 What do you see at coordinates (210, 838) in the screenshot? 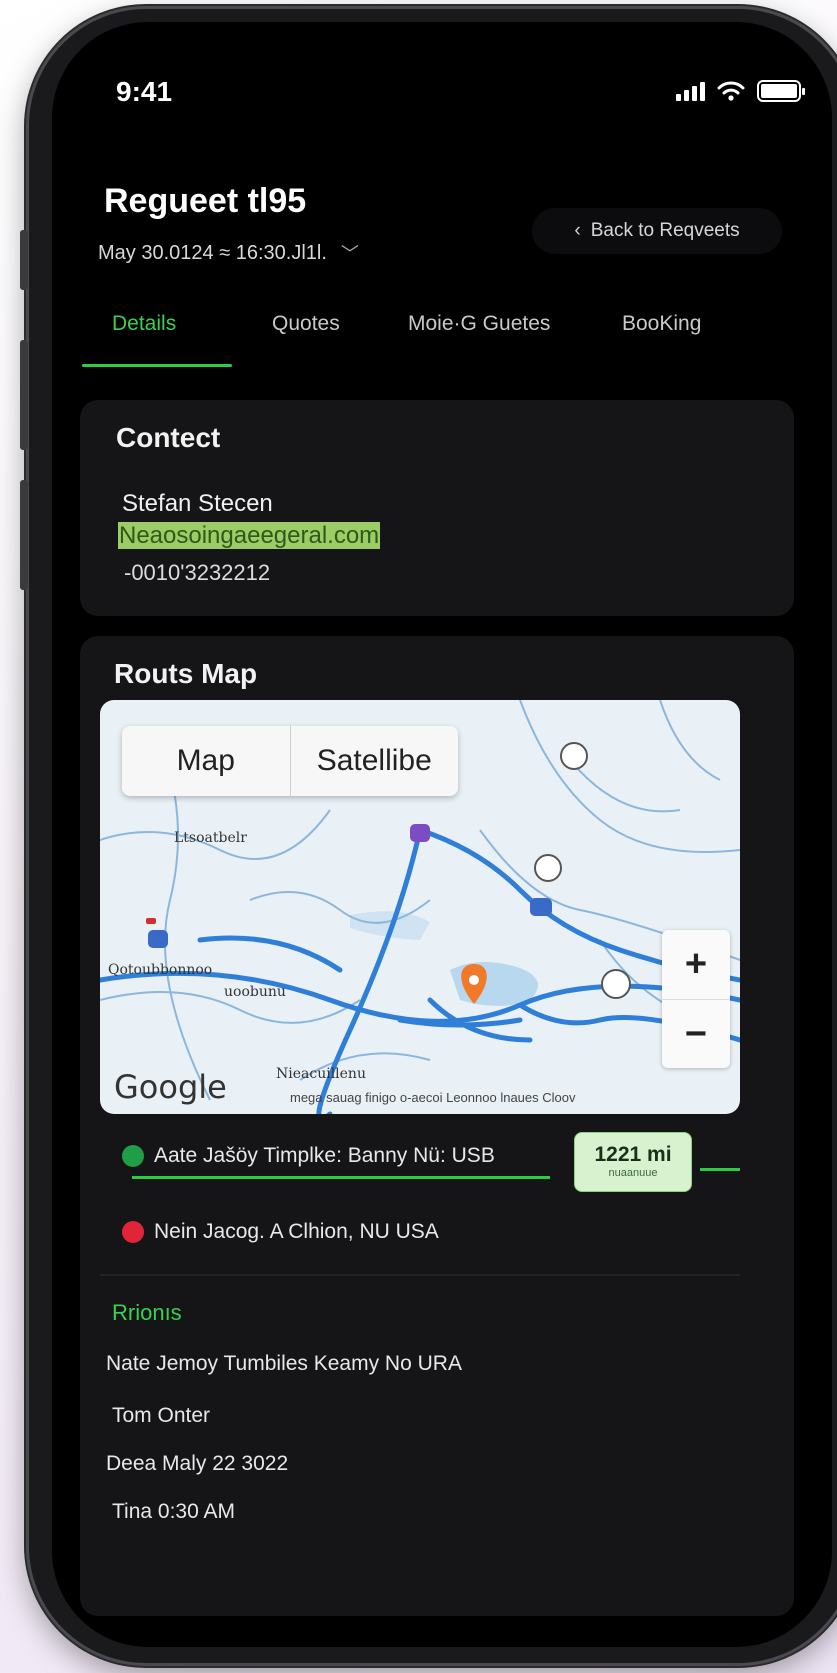
I see `map-place-label: Ltsoatbelr` at bounding box center [210, 838].